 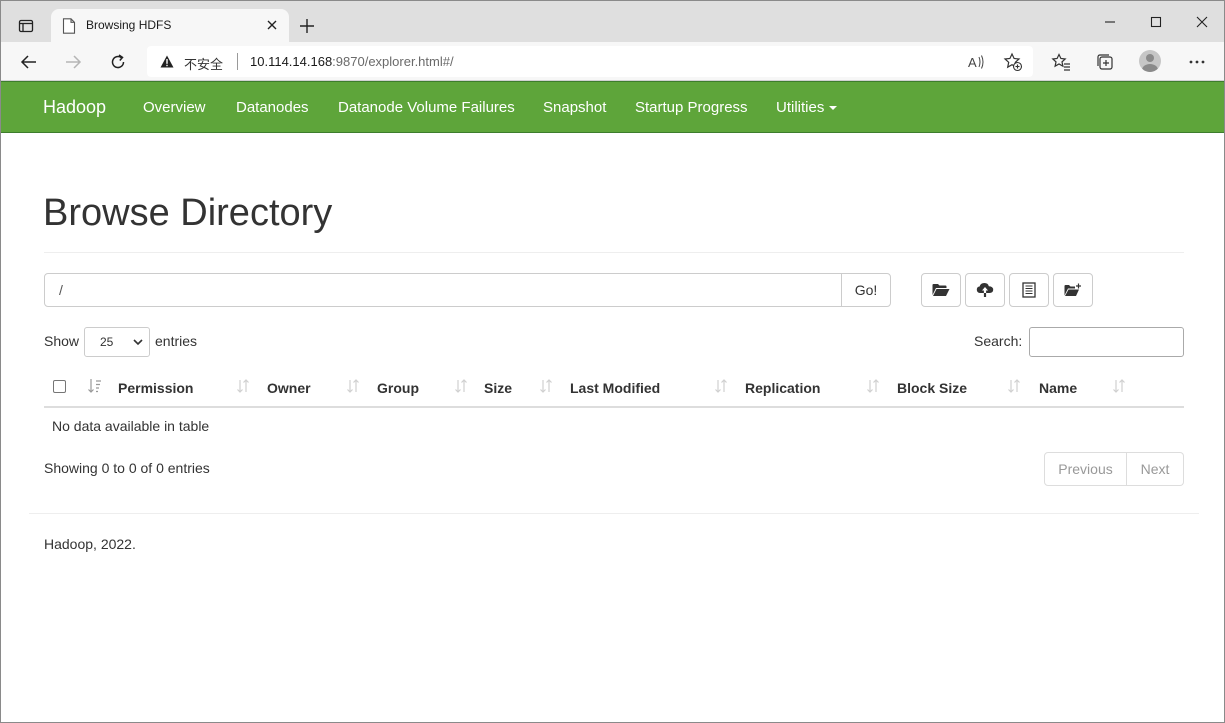 I want to click on chevron-down-icon, so click(x=138, y=342).